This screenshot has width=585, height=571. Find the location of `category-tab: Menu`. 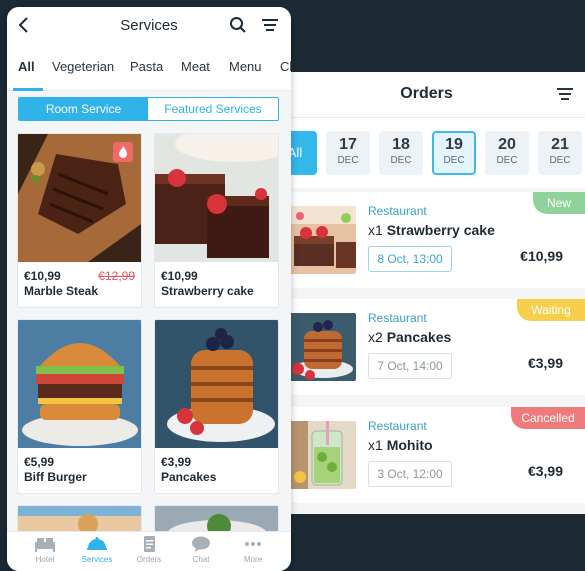

category-tab: Menu is located at coordinates (245, 66).